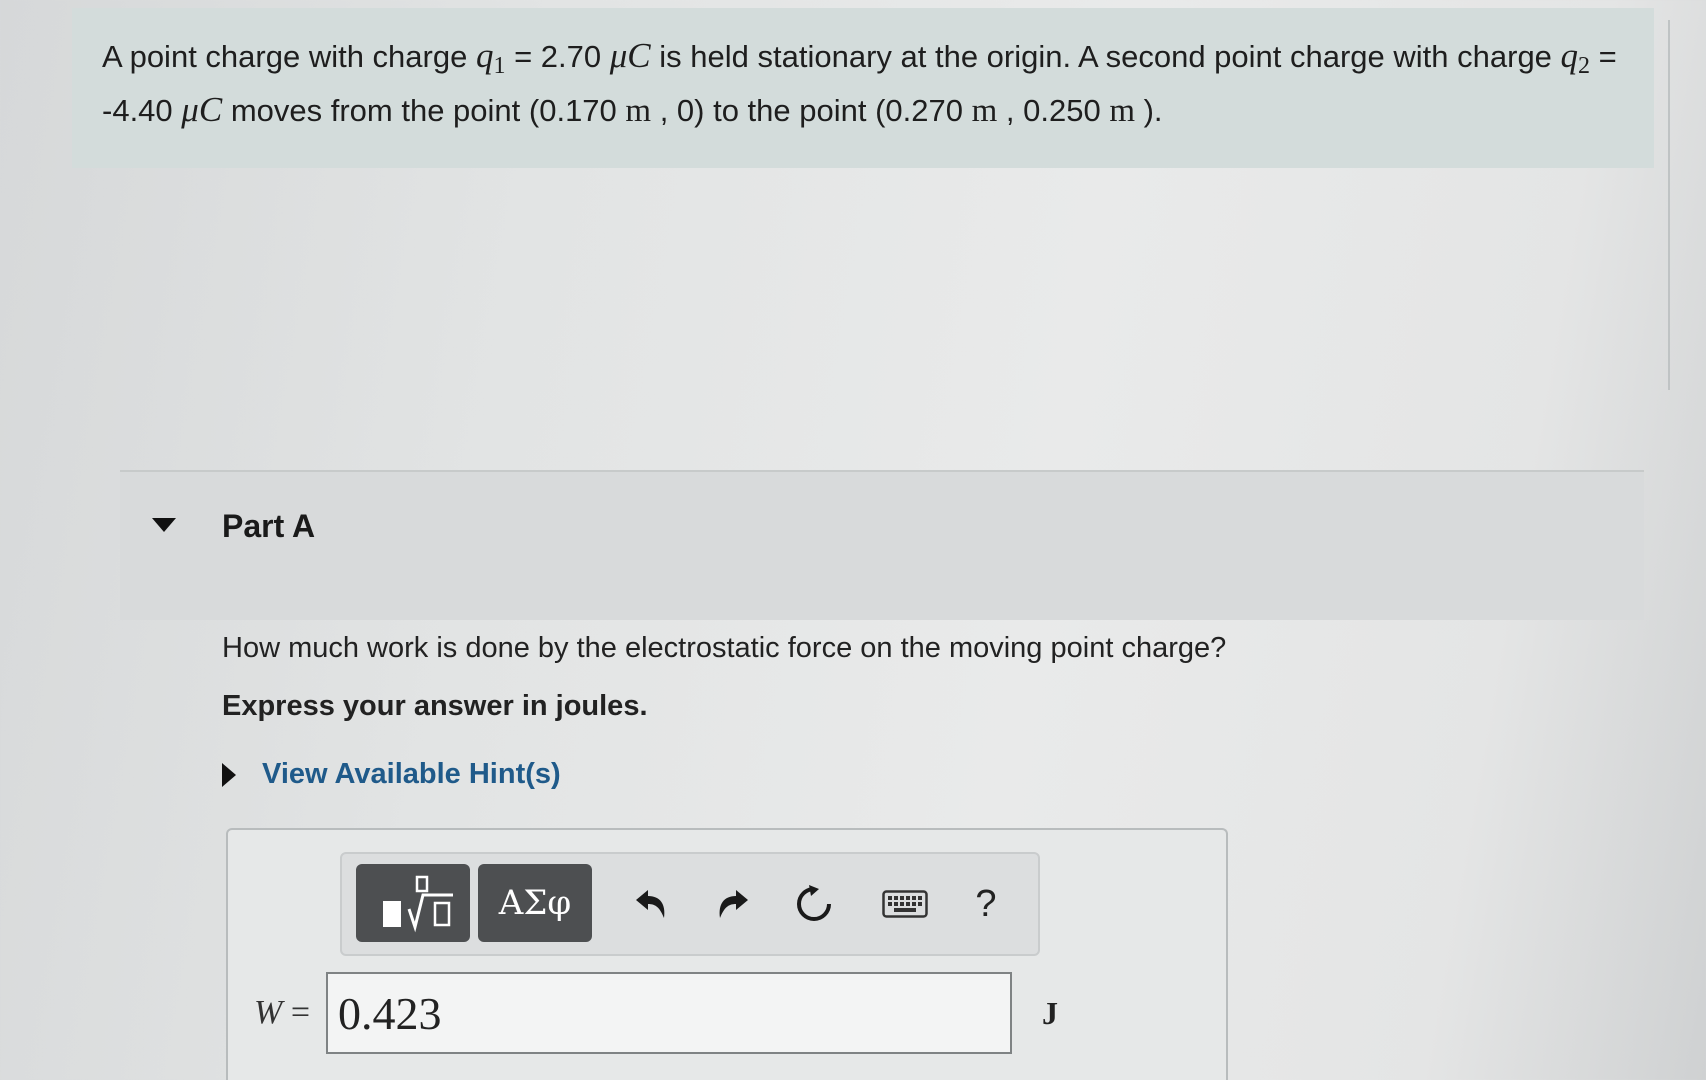  I want to click on math-toolbar: ΑΣφ ?, so click(690, 904).